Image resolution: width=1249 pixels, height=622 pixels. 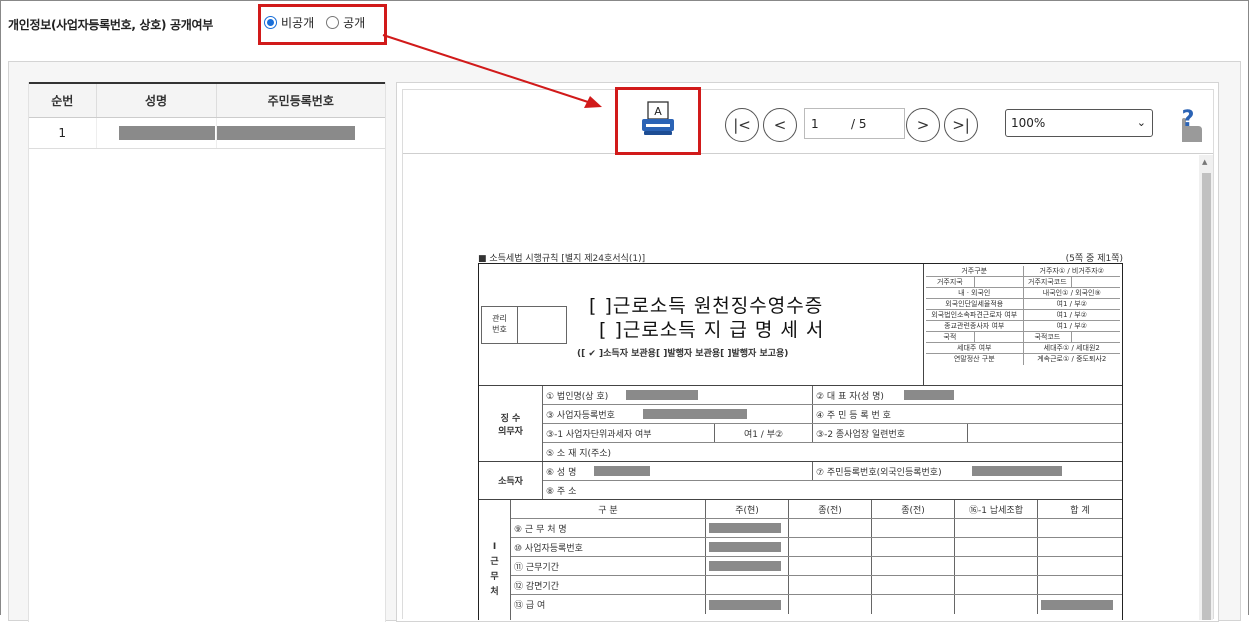 I want to click on radio-private-label: 비공개, so click(x=297, y=22).